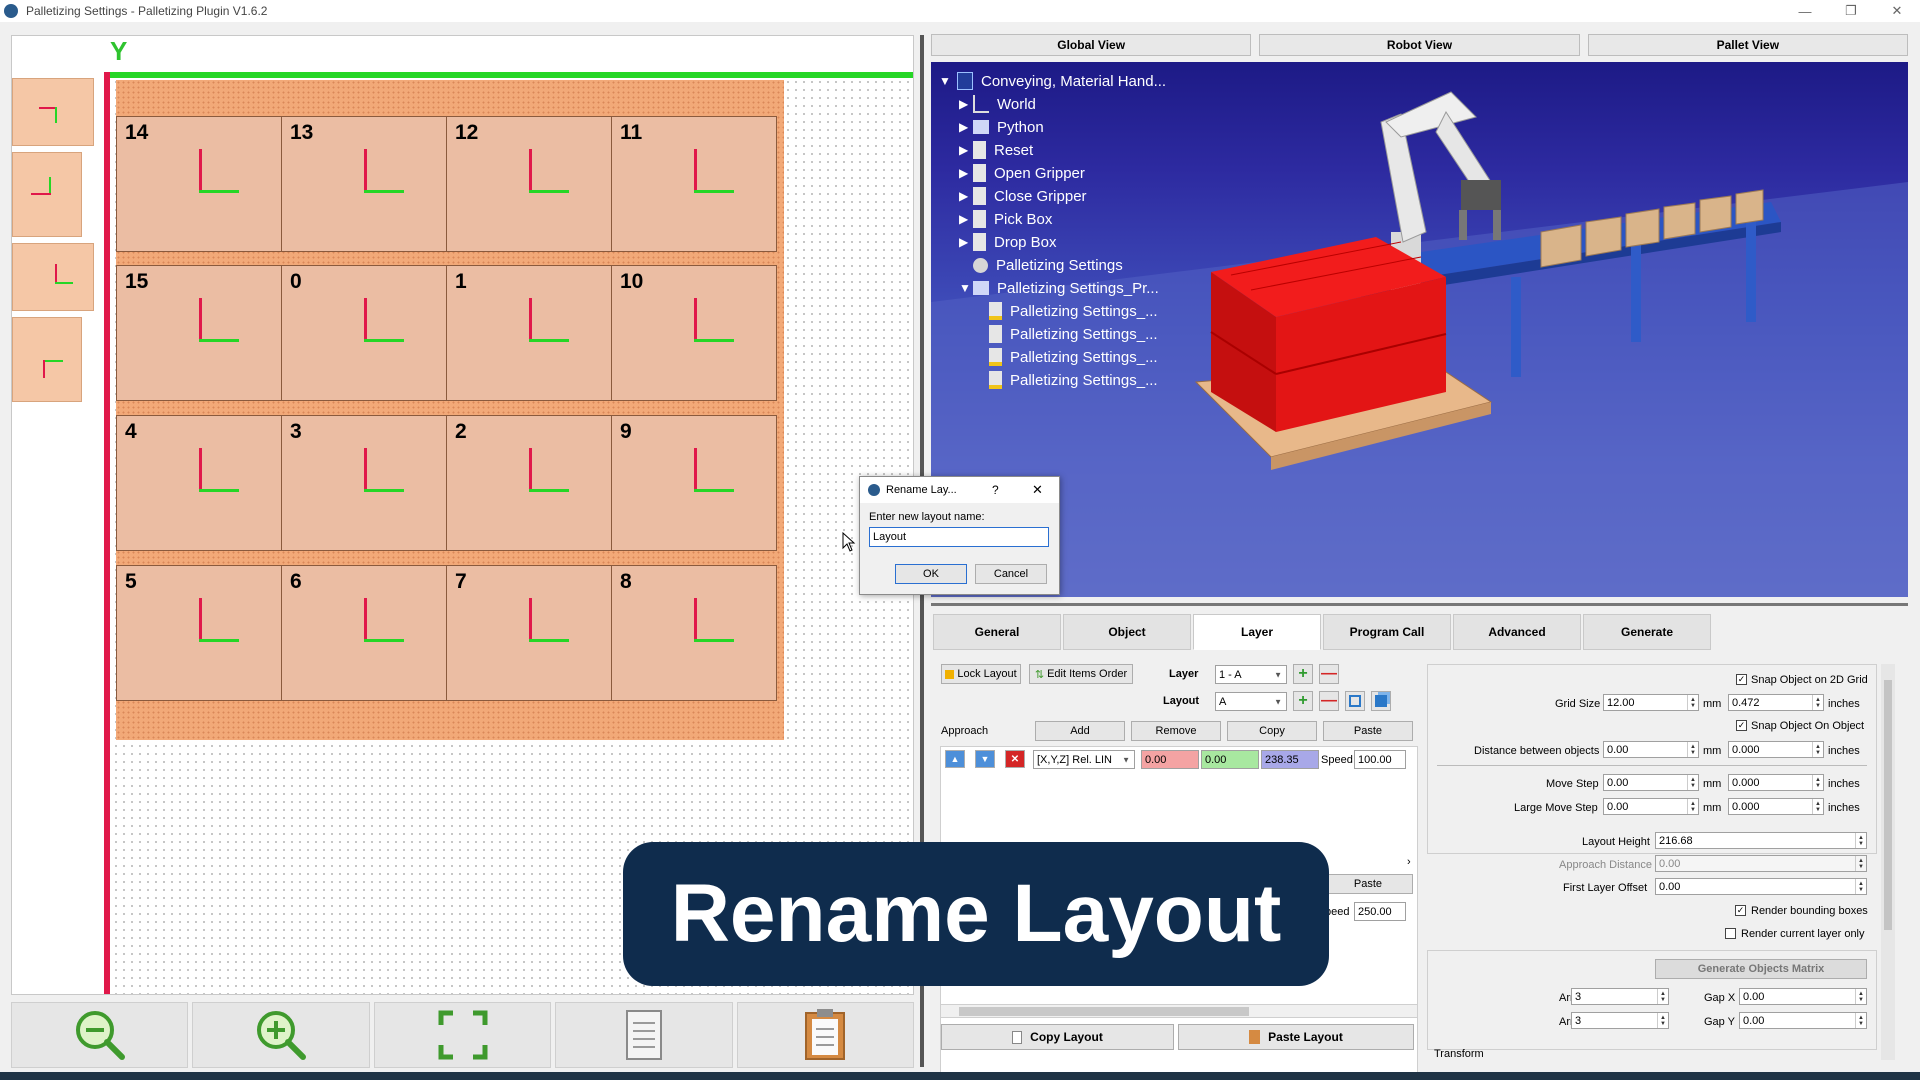 This screenshot has height=1080, width=1920. I want to click on box-item: 1, so click(529, 333).